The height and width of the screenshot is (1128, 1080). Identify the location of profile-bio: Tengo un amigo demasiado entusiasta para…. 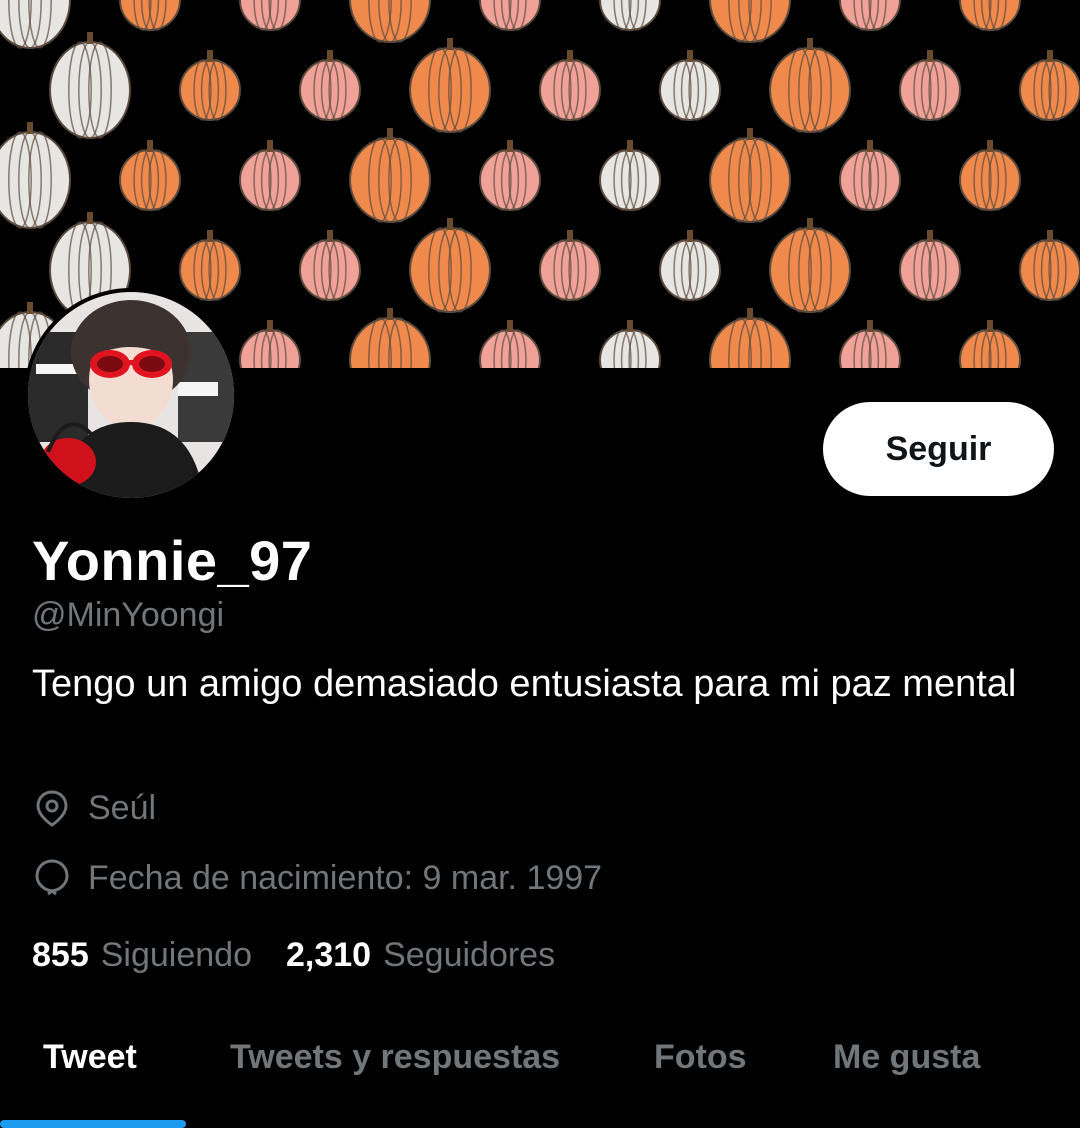
(524, 684).